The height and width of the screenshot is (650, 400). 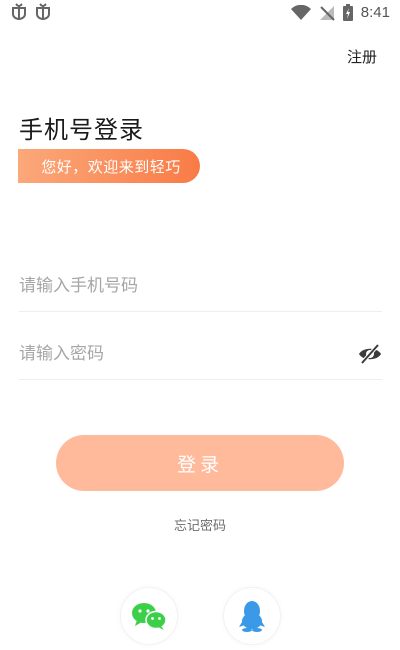 I want to click on password-field-container, so click(x=200, y=354).